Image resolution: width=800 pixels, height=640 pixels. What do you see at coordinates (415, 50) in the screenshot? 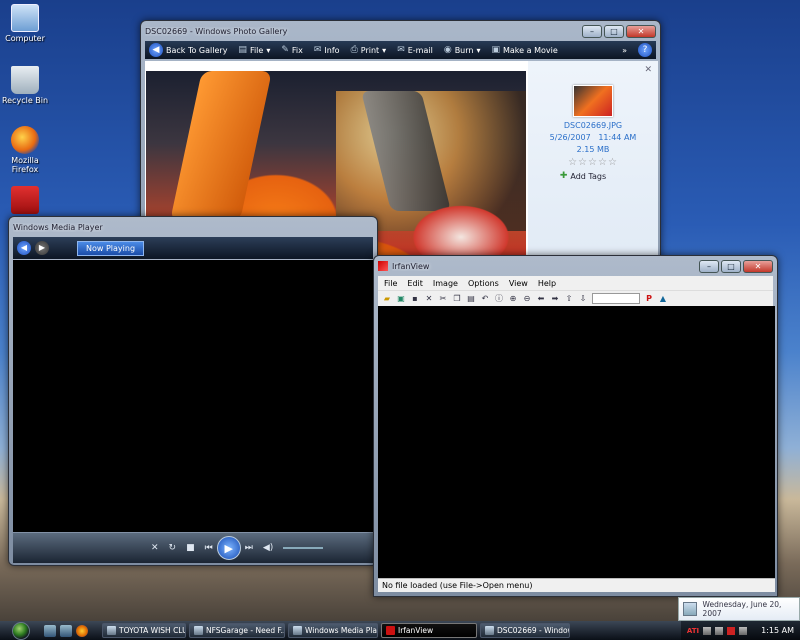
I see `email-button: ✉ E-mail` at bounding box center [415, 50].